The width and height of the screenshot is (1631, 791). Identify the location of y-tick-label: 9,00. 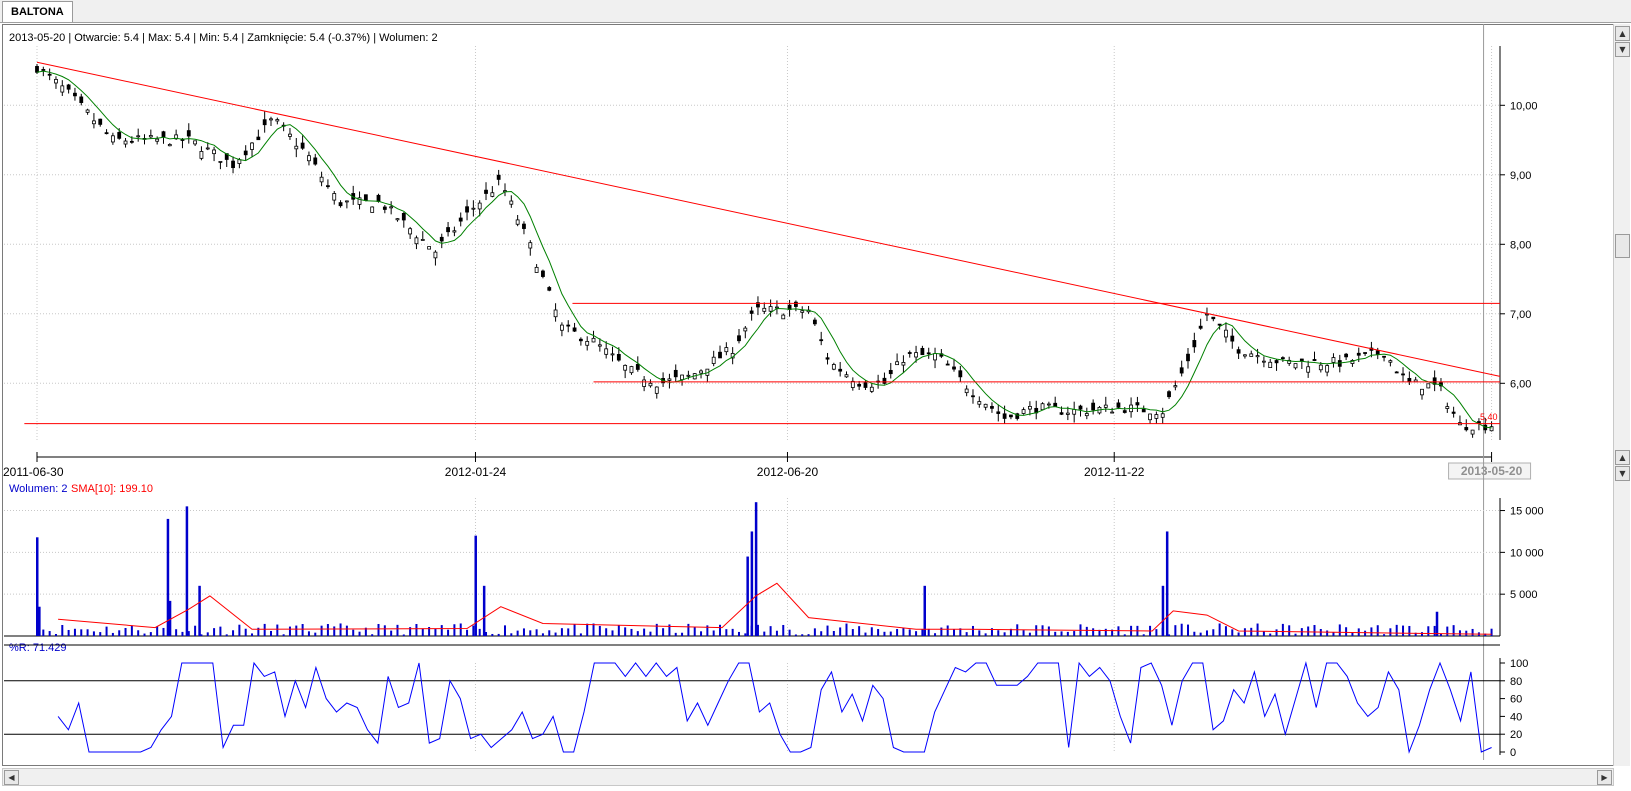
(1520, 176).